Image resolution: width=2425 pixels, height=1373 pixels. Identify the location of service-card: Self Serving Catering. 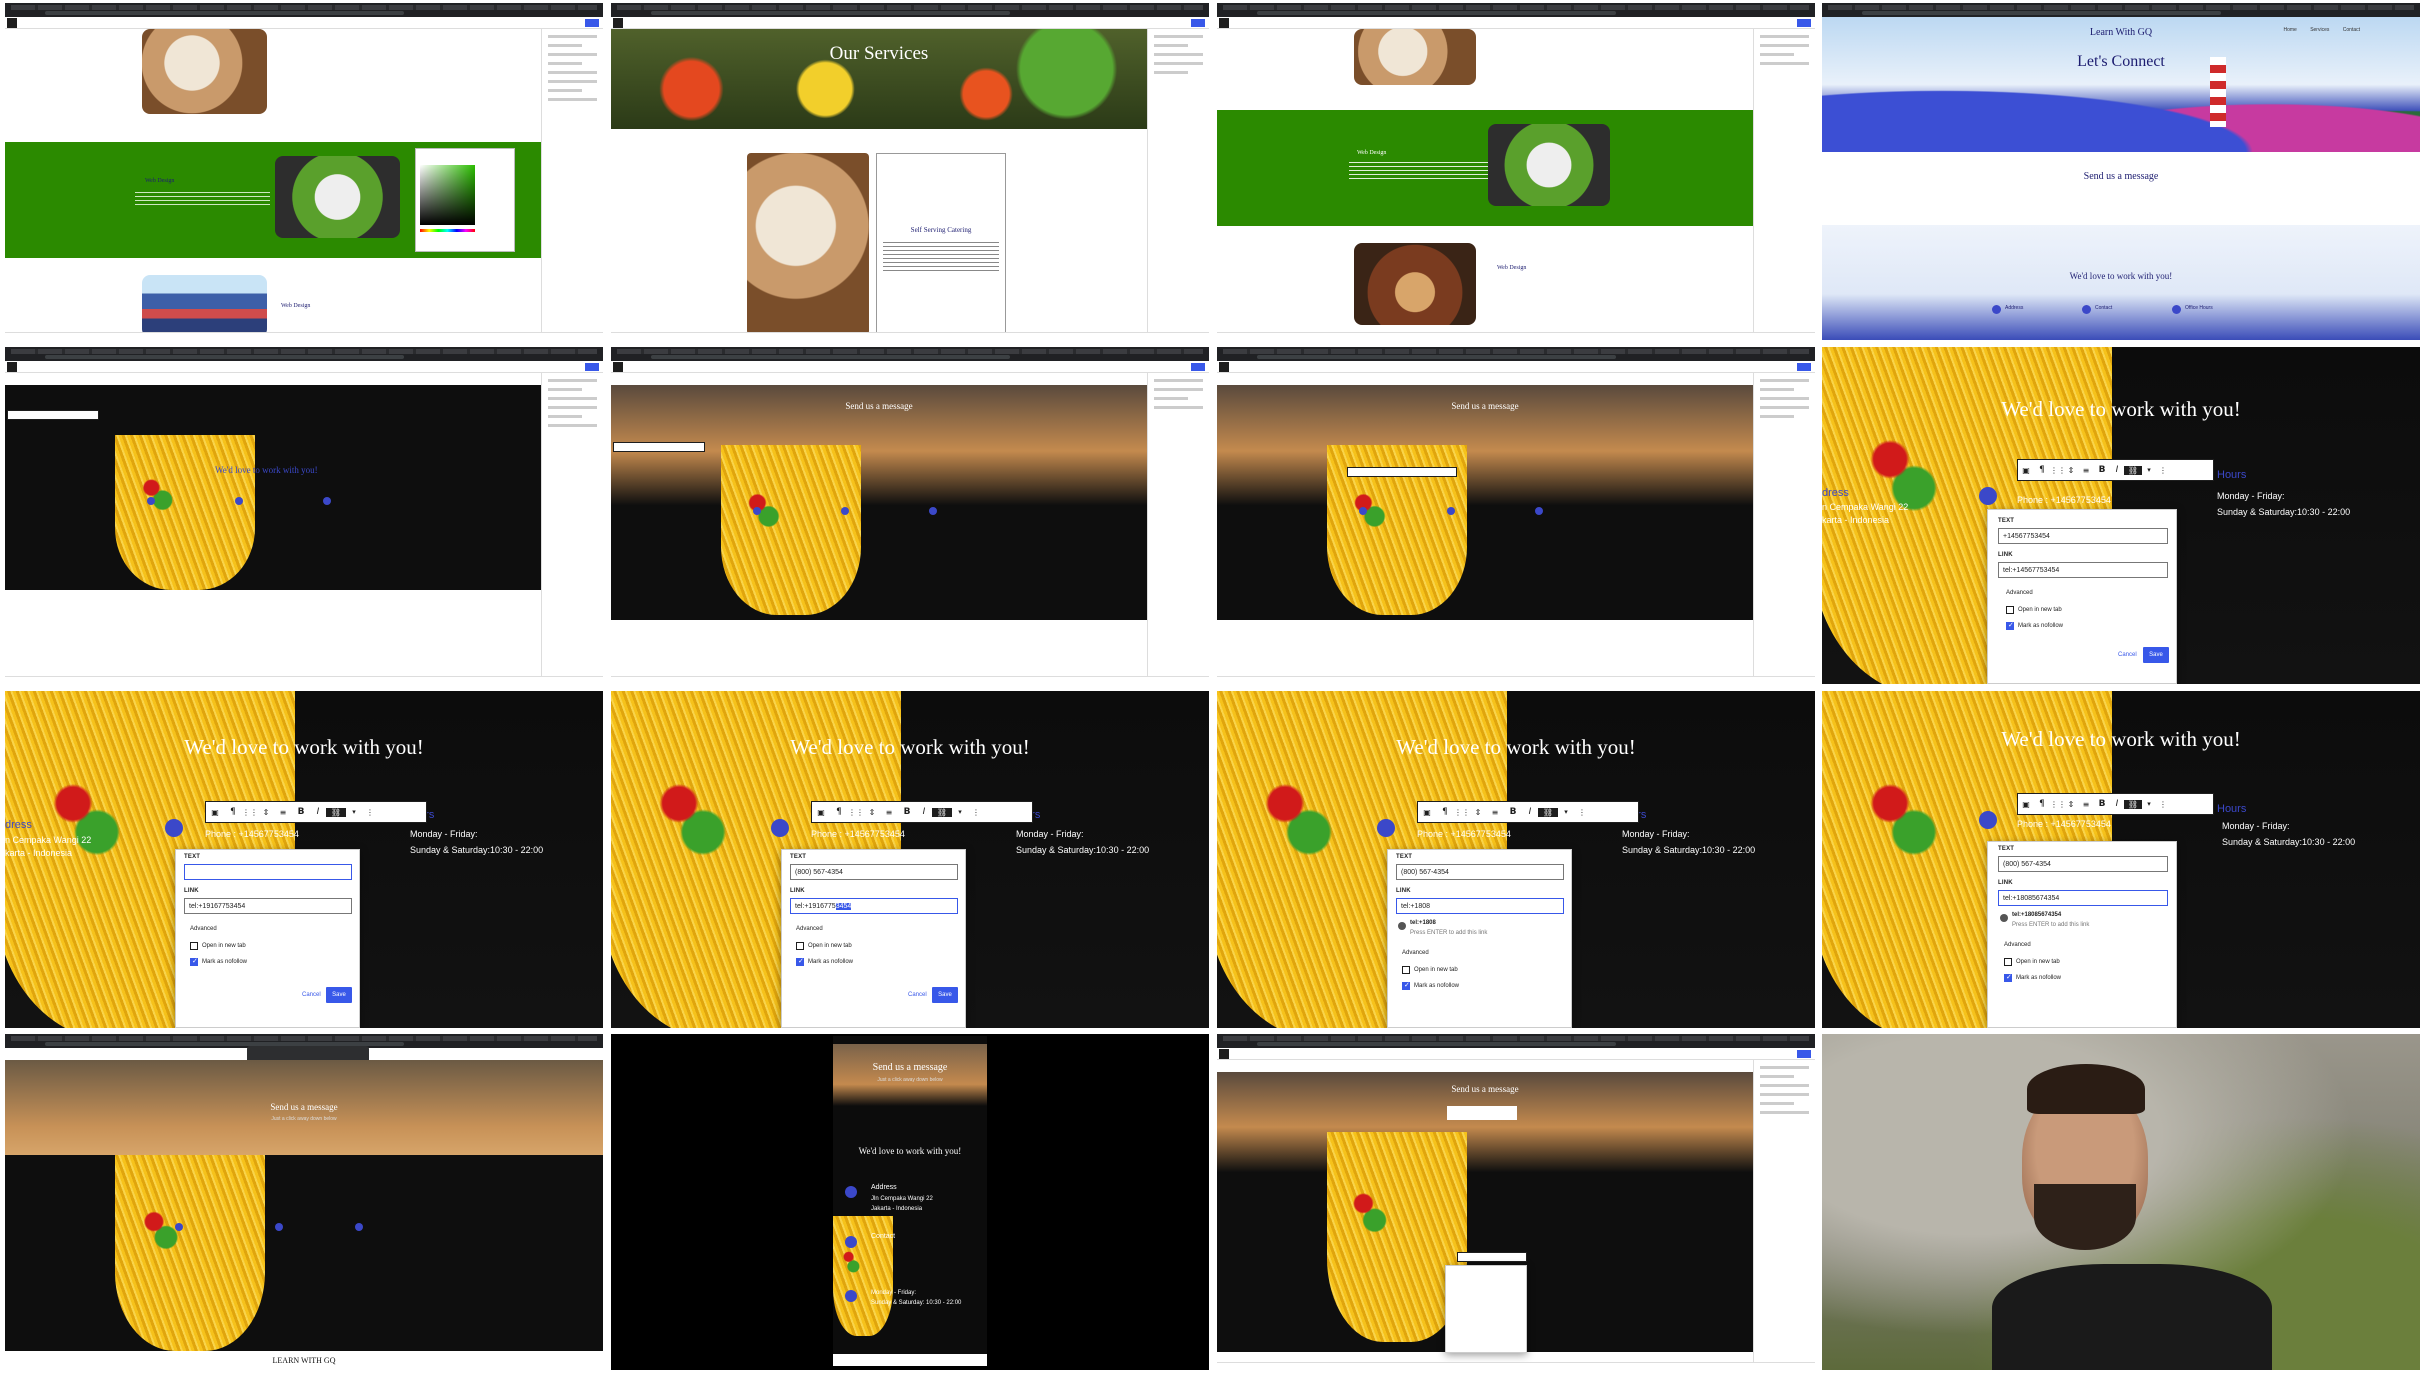
(941, 244).